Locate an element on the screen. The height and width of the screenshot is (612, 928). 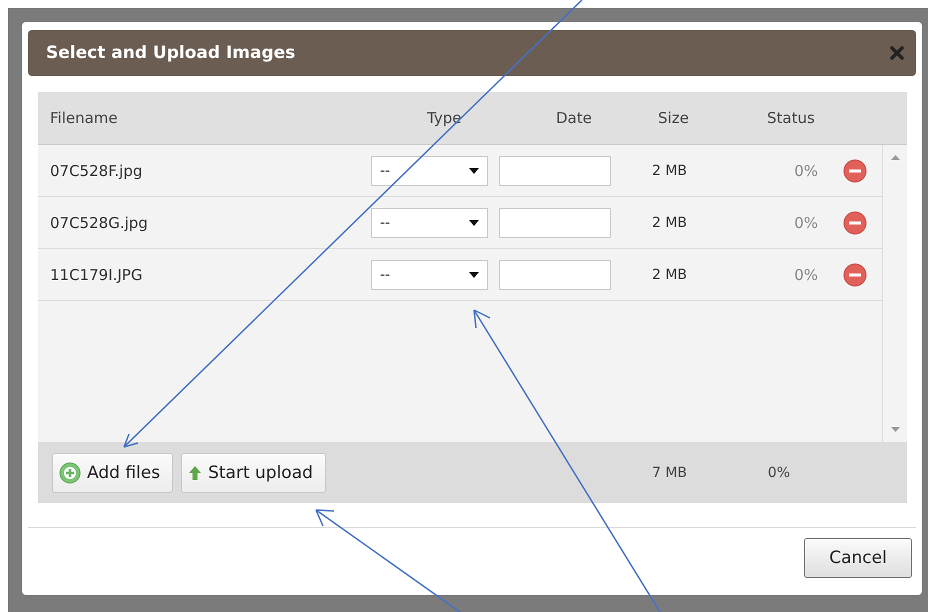
column-header: Type is located at coordinates (444, 118).